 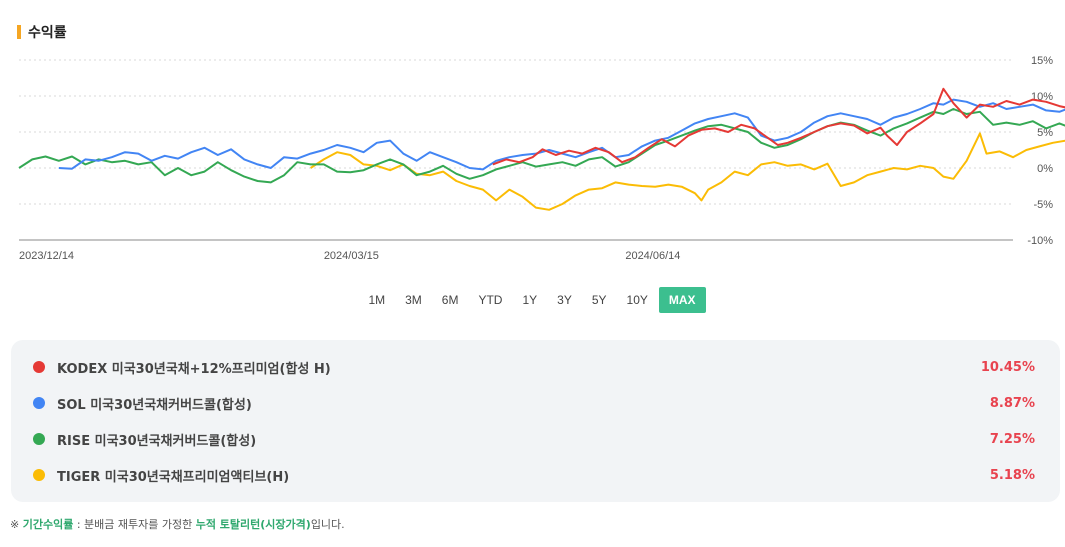 What do you see at coordinates (534, 367) in the screenshot?
I see `legend-item: KODEX 미국30년국채+12%프리미엄(합성 H) 10.45%` at bounding box center [534, 367].